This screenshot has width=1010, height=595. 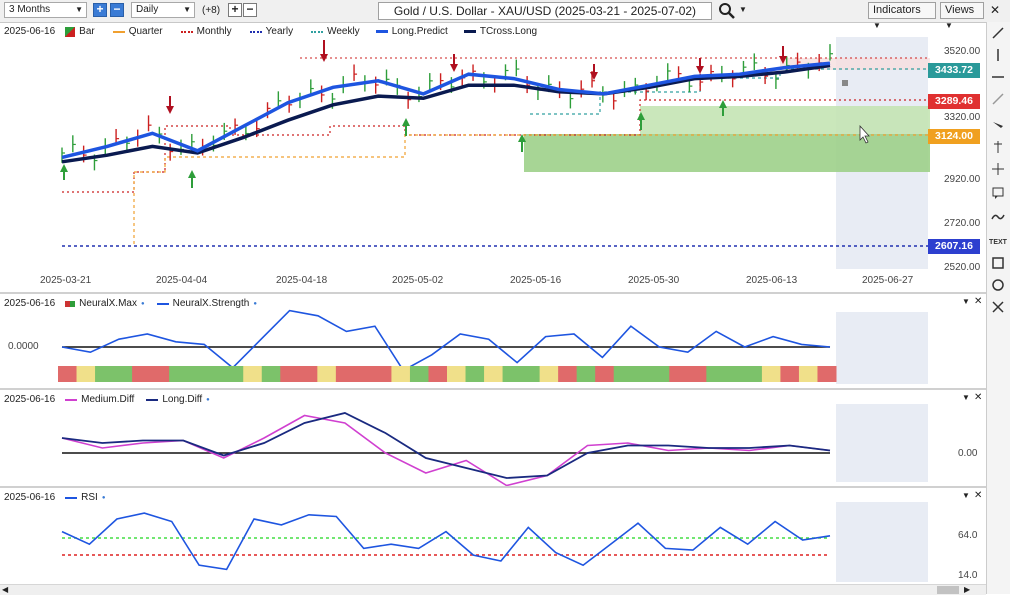 I want to click on legend-weekly: Weekly, so click(x=343, y=31).